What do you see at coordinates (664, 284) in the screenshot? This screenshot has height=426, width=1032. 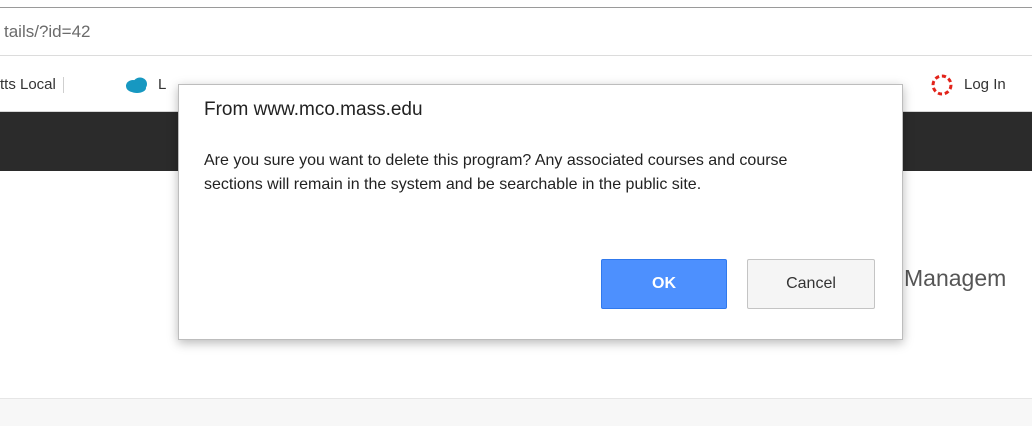 I see `ok-button: OK` at bounding box center [664, 284].